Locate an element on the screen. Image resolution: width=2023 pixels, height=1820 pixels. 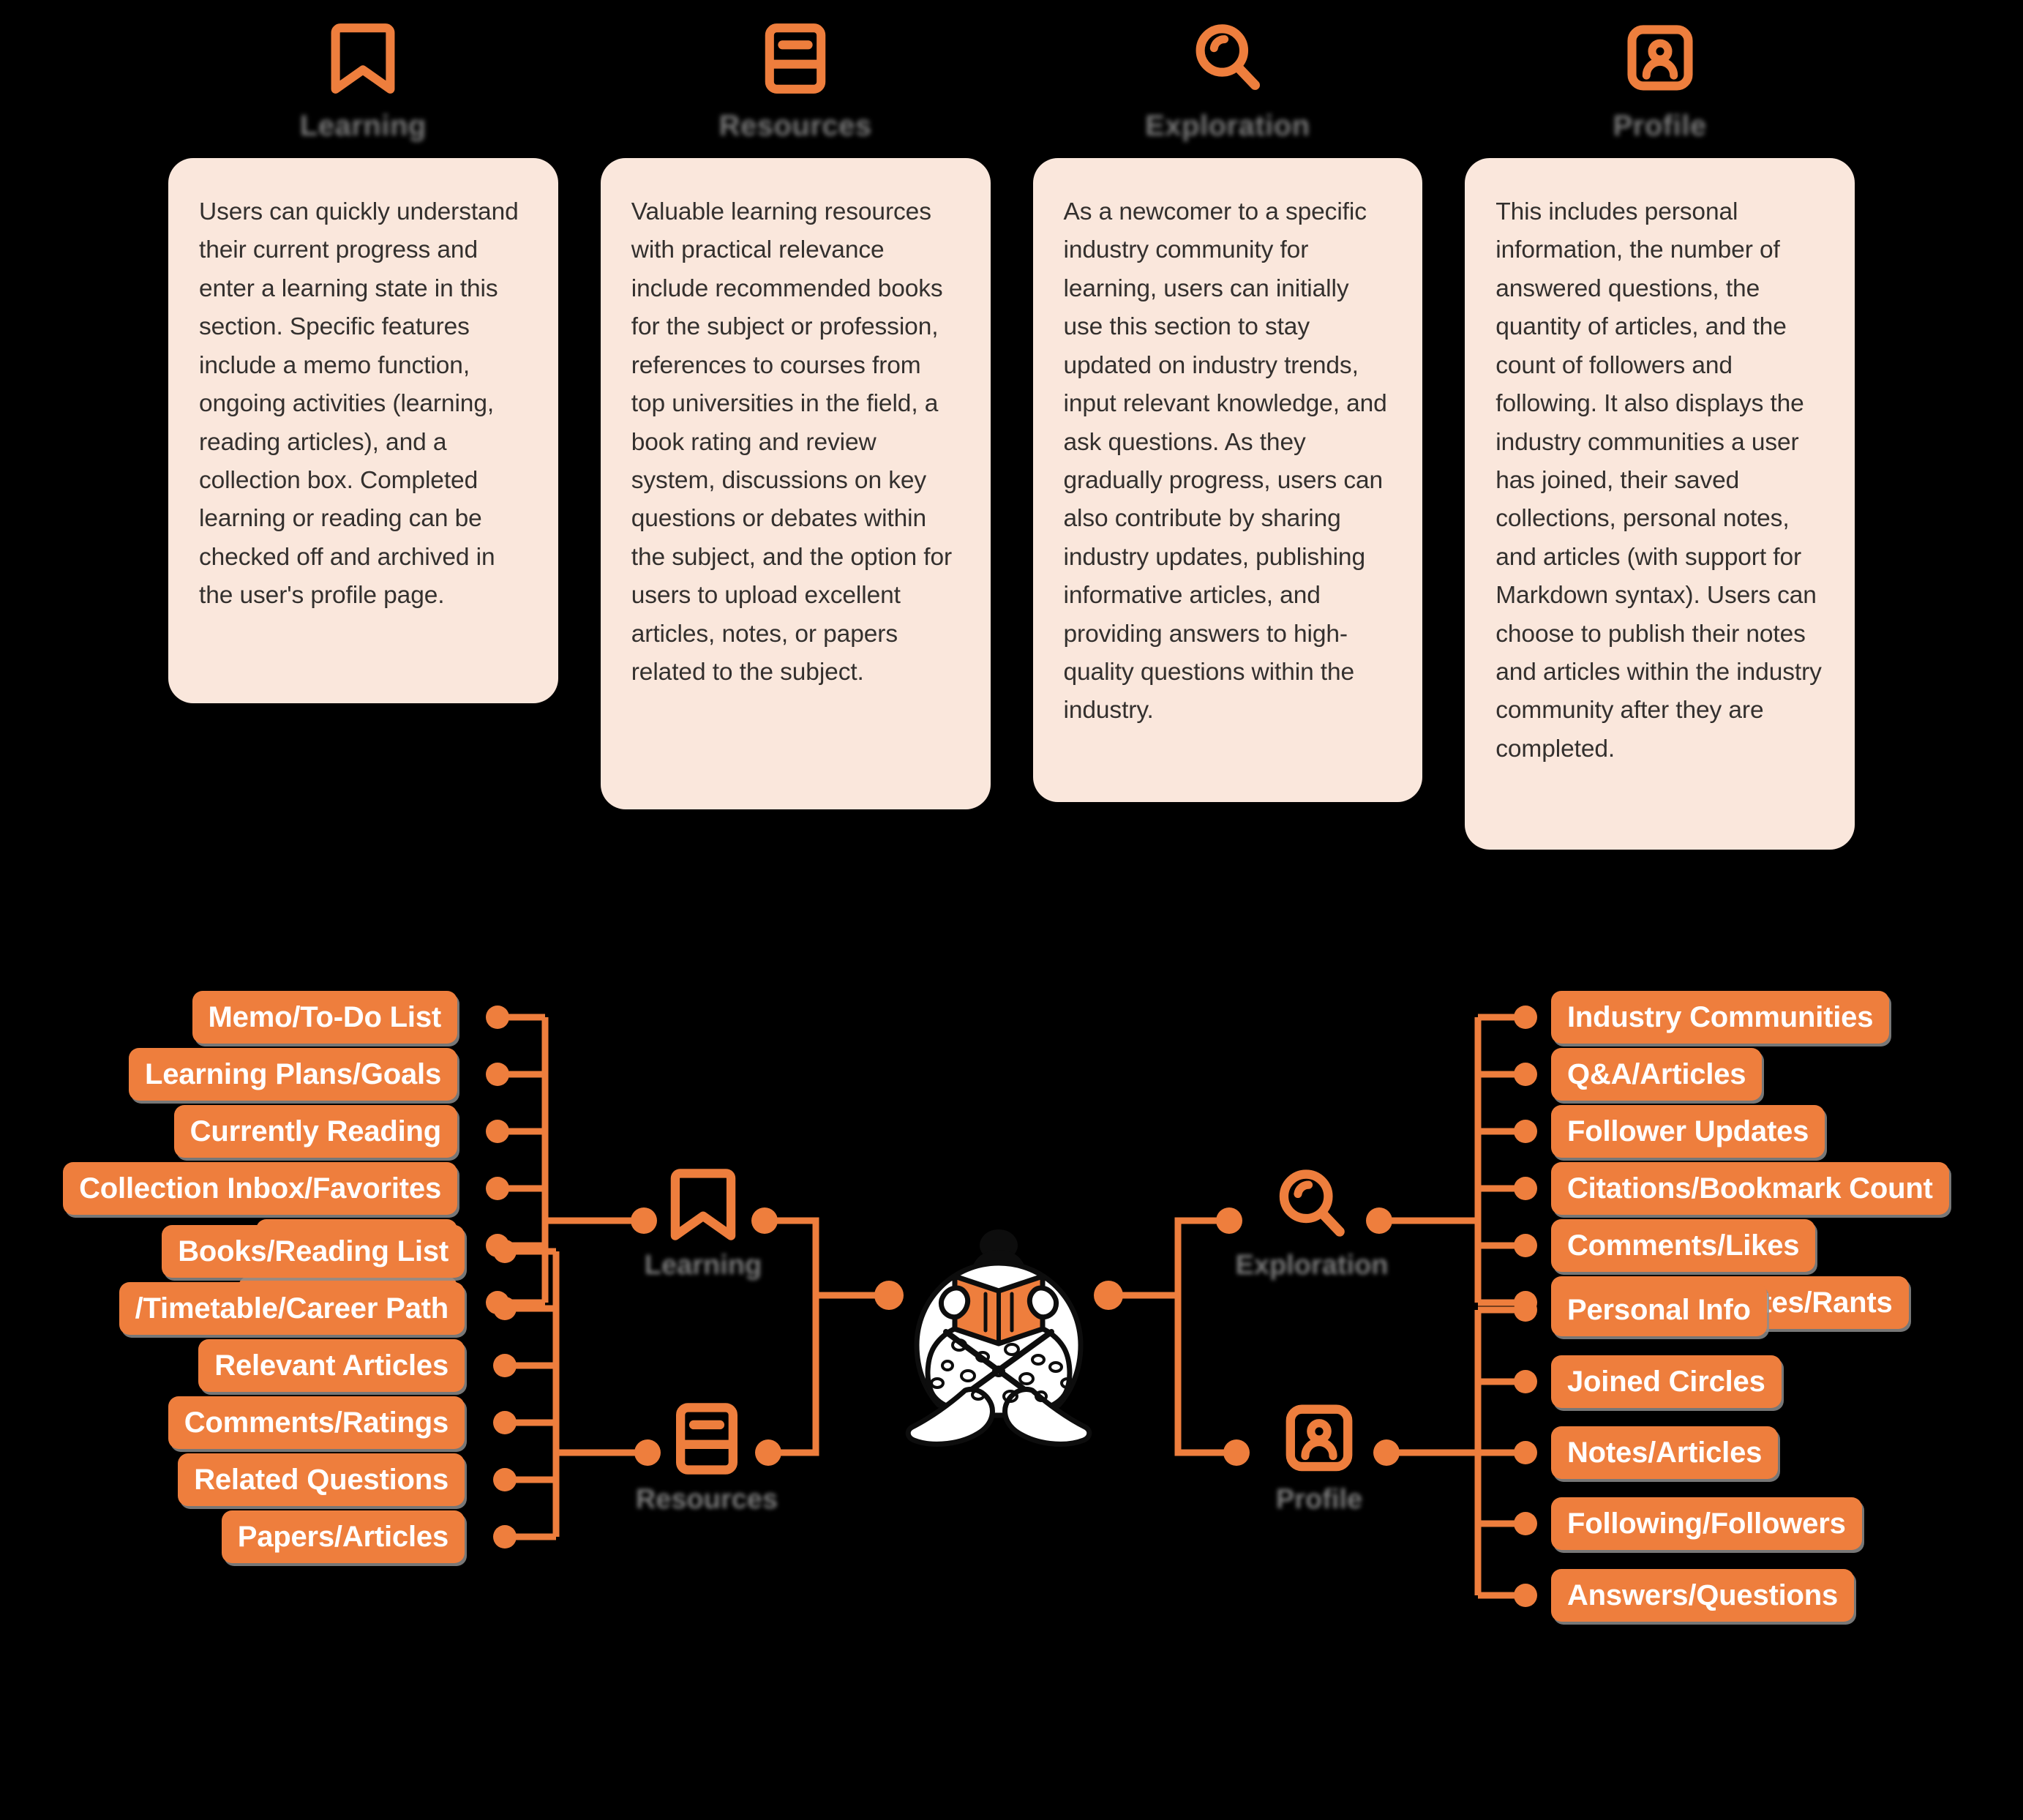
feature-title-exploration: Exploration is located at coordinates (1227, 126).